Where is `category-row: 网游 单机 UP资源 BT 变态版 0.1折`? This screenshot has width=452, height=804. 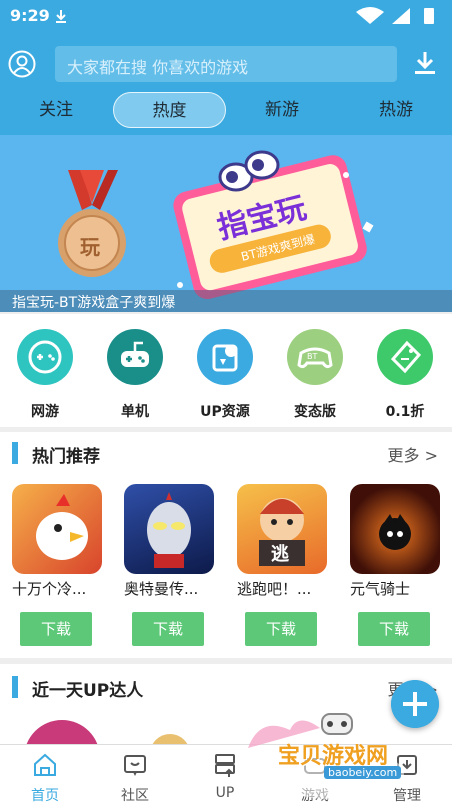
category-row: 网游 单机 UP资源 BT 变态版 0.1折 is located at coordinates (226, 370).